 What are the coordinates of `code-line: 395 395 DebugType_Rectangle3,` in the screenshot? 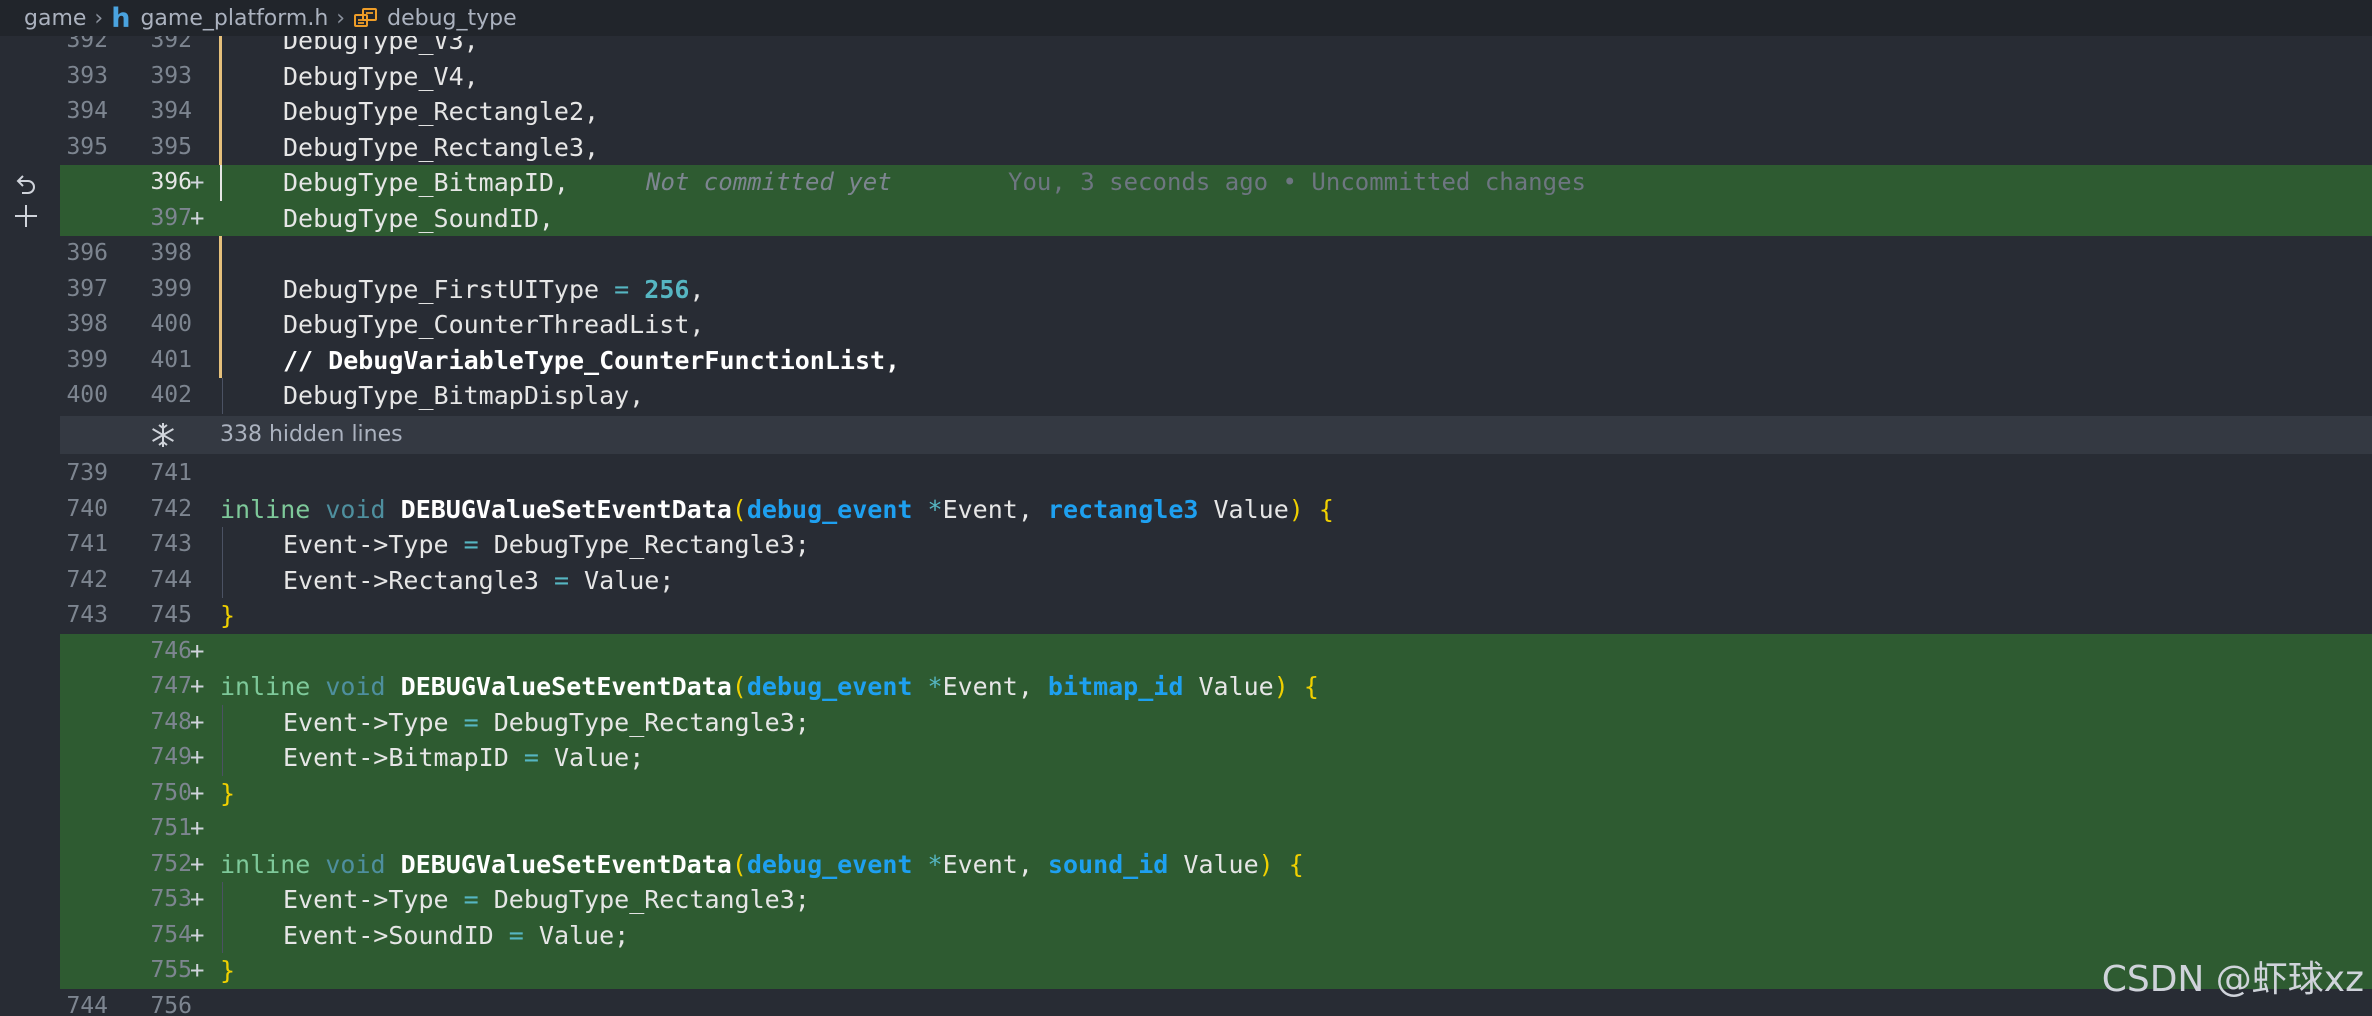 It's located at (1216, 147).